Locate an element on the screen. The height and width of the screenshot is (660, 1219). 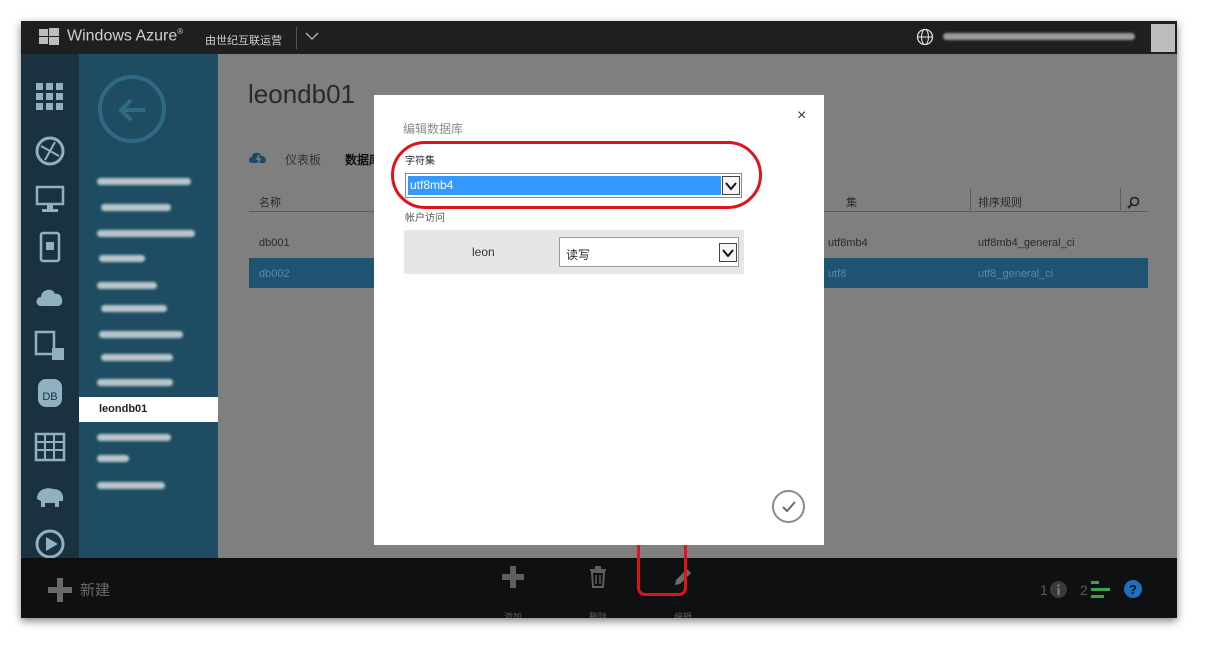
confirm-button is located at coordinates (788, 506).